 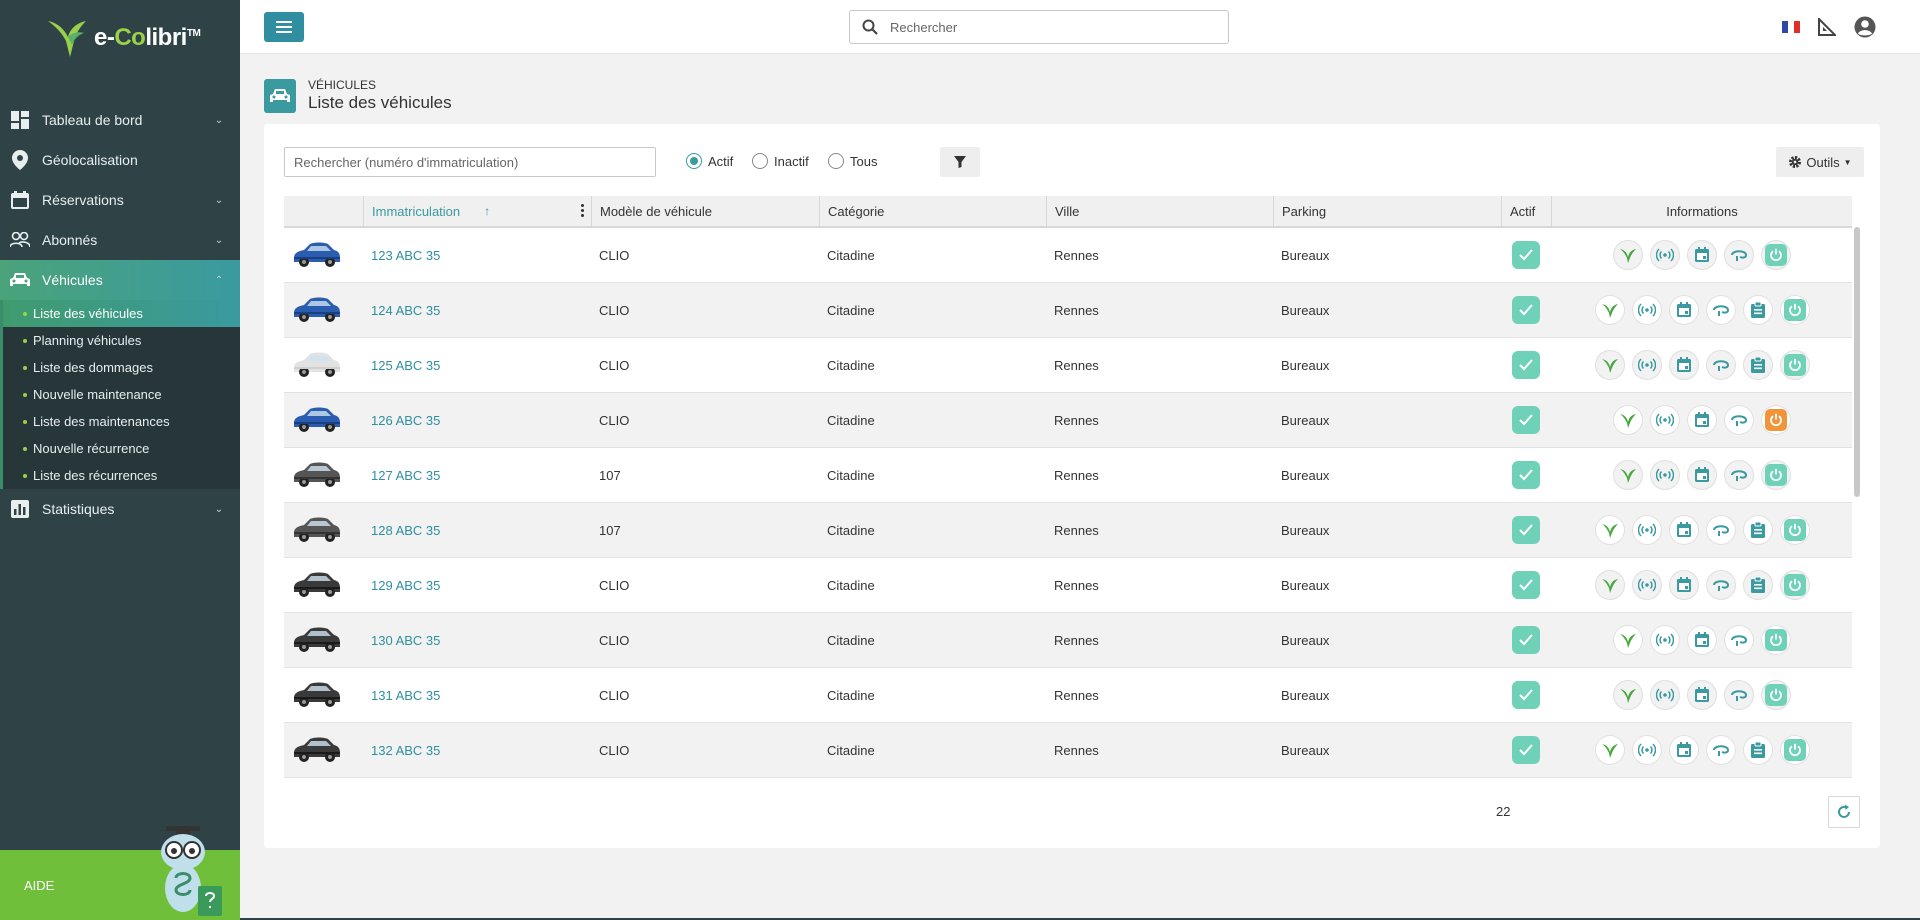 I want to click on subnav-new-maintenance: Nouvelle maintenance, so click(x=120, y=394).